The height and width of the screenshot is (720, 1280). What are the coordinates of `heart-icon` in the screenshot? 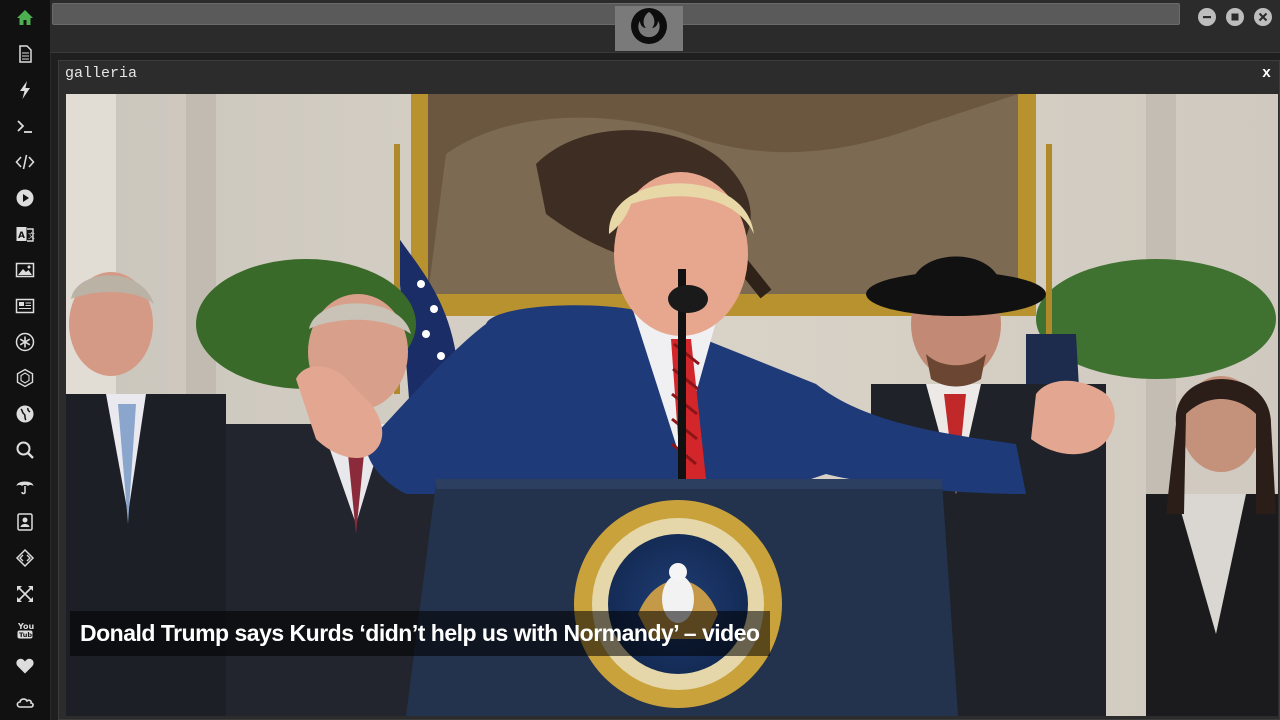 It's located at (25, 666).